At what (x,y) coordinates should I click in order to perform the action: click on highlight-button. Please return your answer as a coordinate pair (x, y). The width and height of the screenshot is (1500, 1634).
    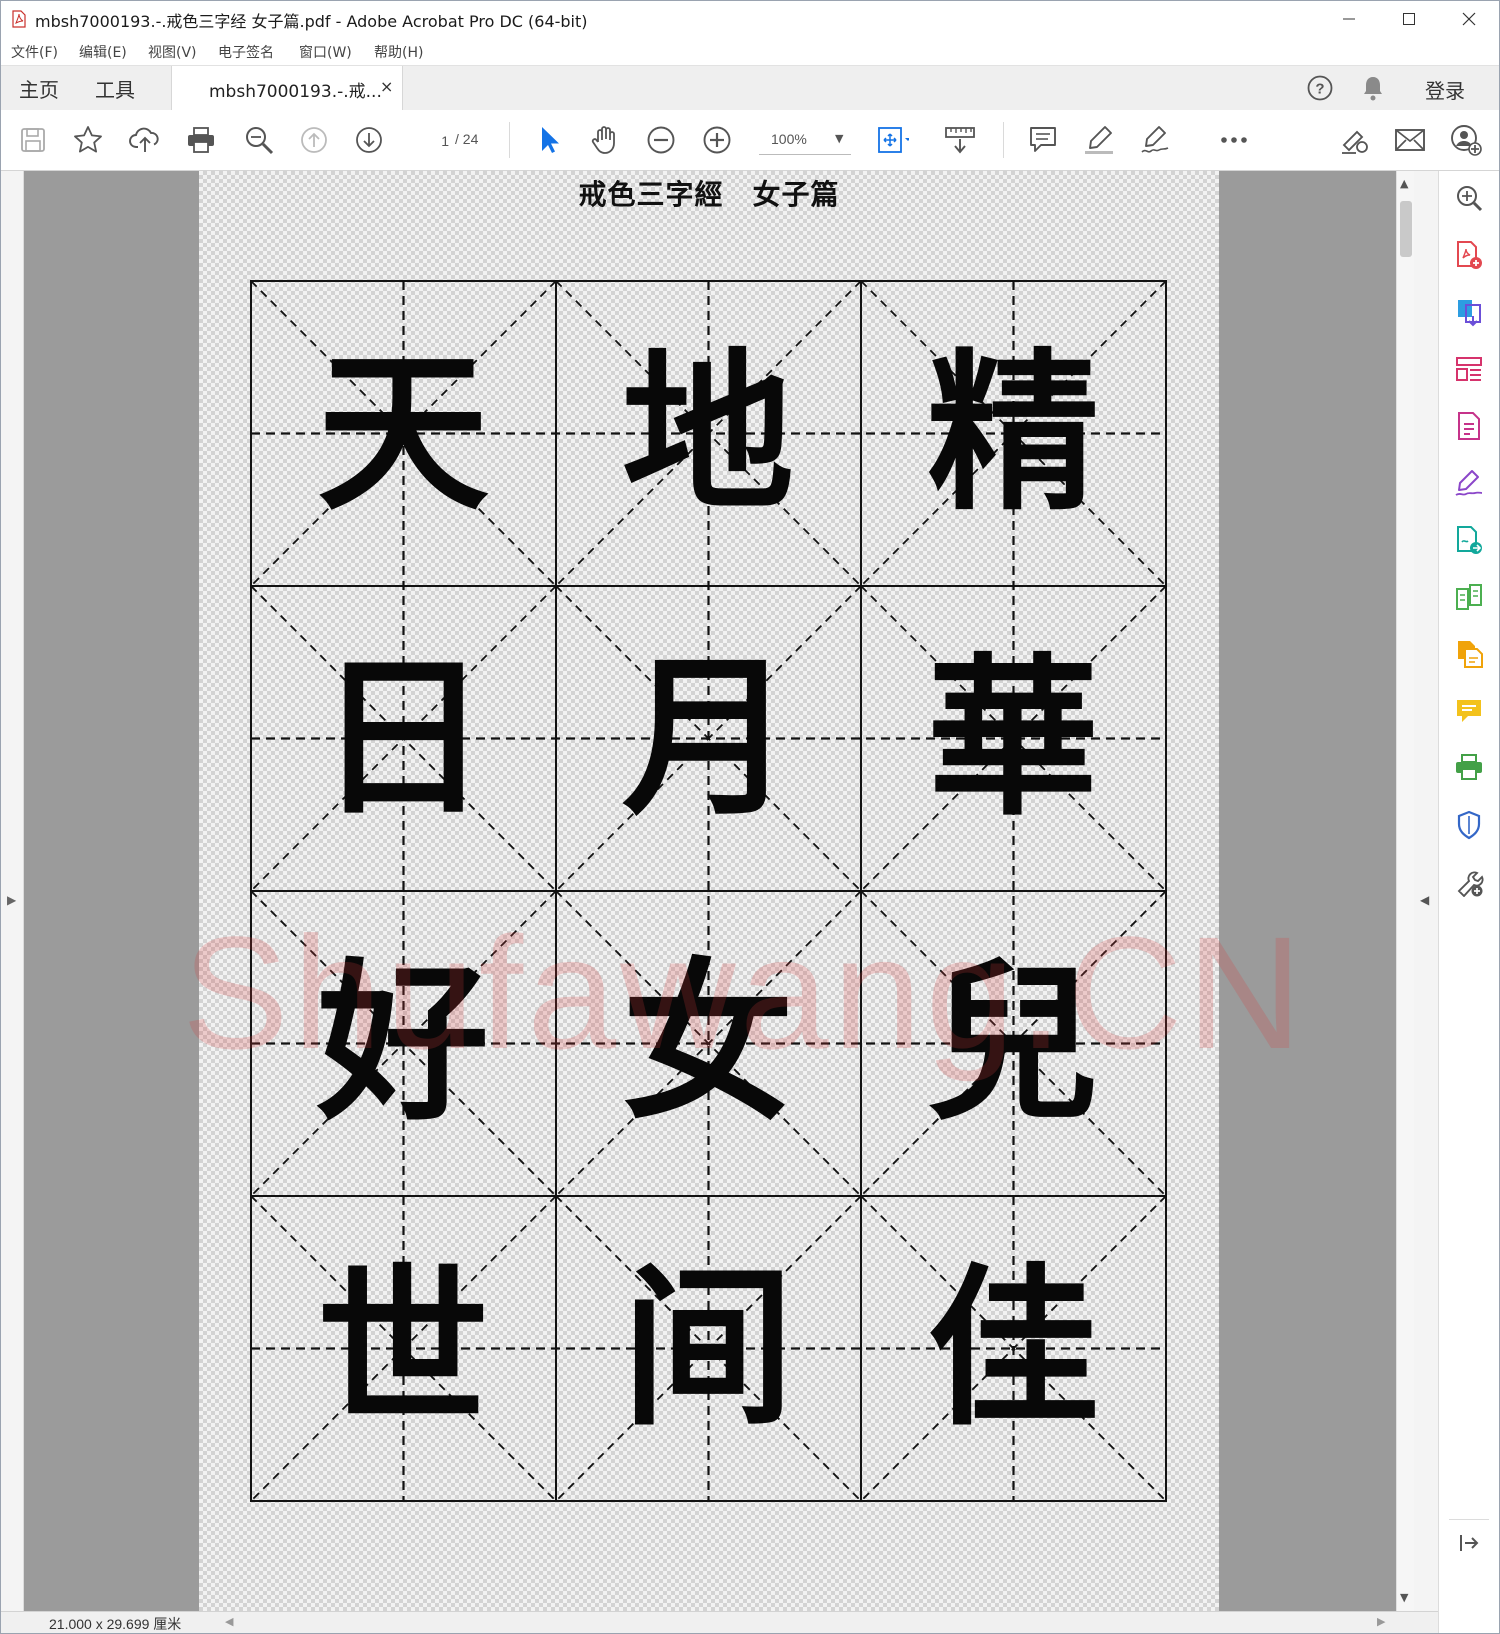
    Looking at the image, I should click on (1099, 140).